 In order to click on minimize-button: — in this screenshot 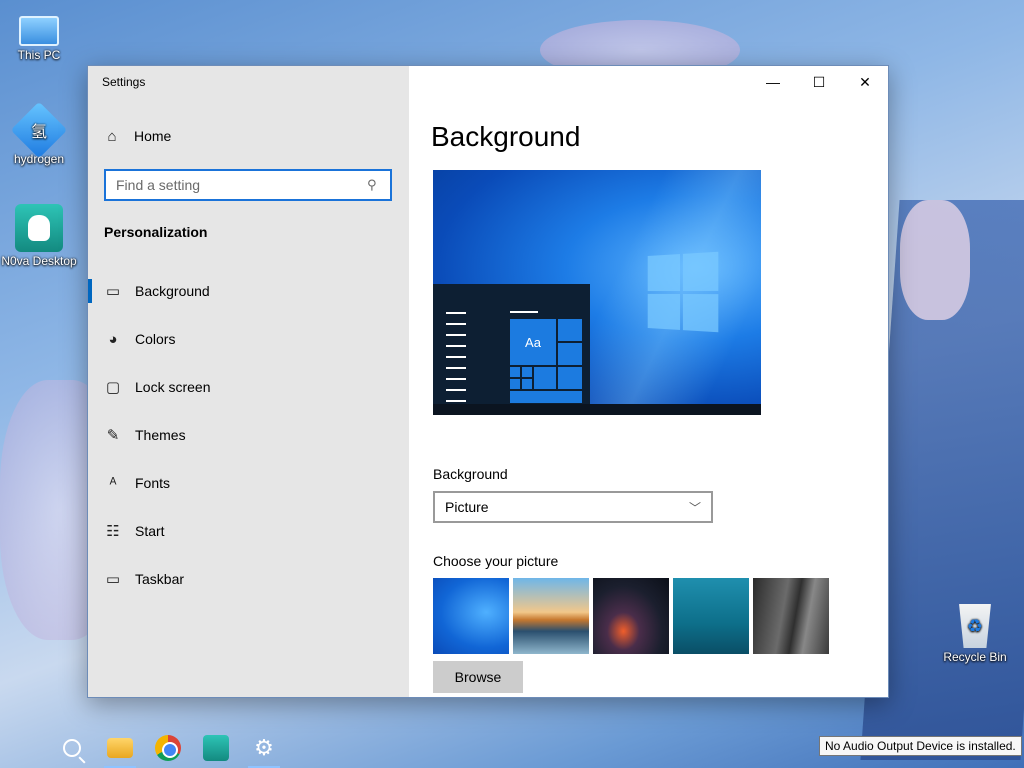, I will do `click(773, 82)`.